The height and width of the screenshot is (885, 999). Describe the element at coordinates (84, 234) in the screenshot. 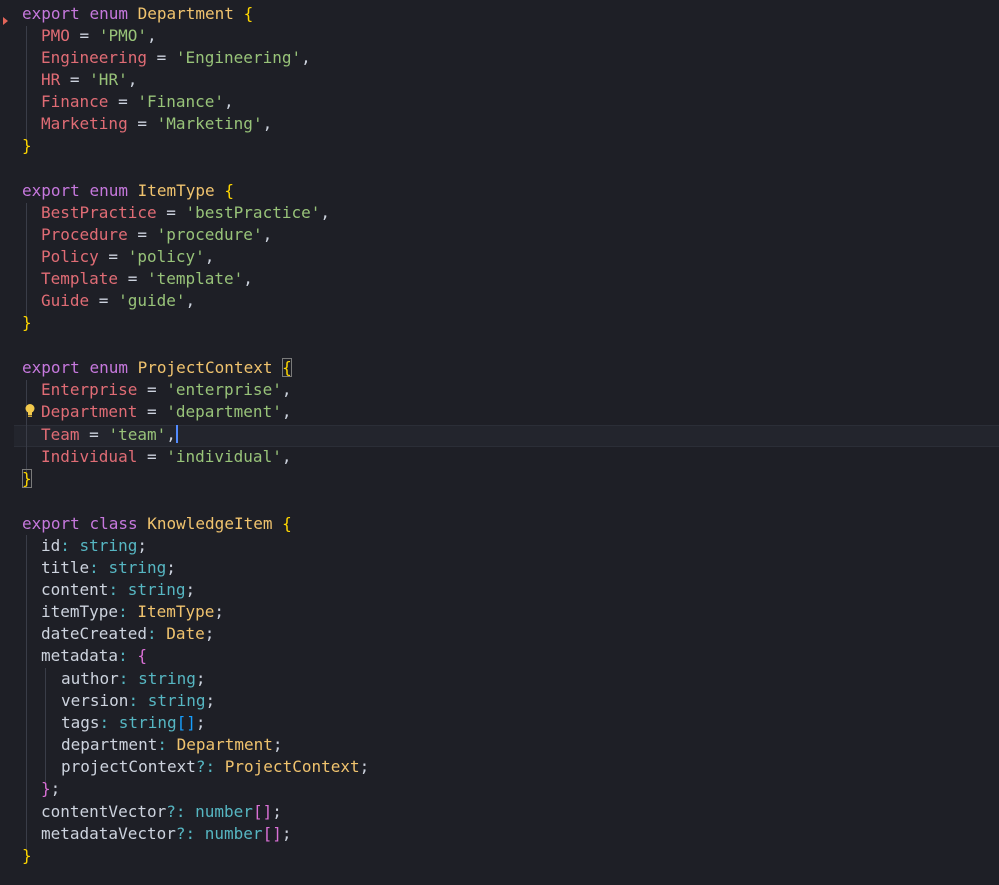

I see `enum-member: Procedure` at that location.